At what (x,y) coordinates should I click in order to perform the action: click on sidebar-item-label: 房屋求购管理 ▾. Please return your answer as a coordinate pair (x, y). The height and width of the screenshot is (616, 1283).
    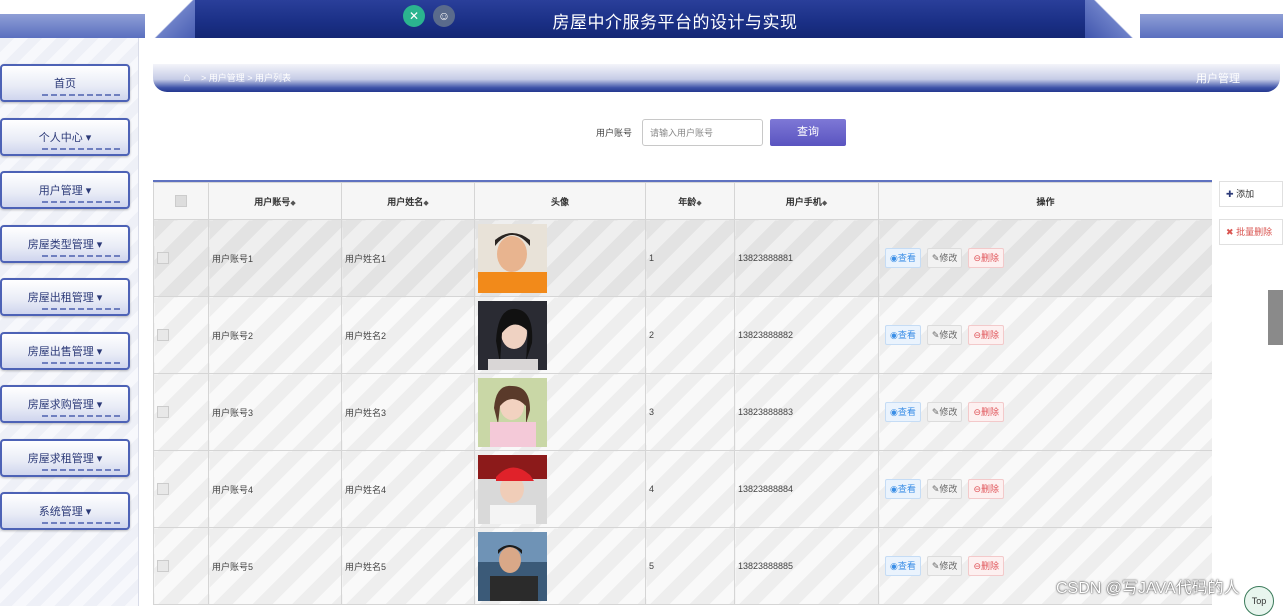
    Looking at the image, I should click on (65, 405).